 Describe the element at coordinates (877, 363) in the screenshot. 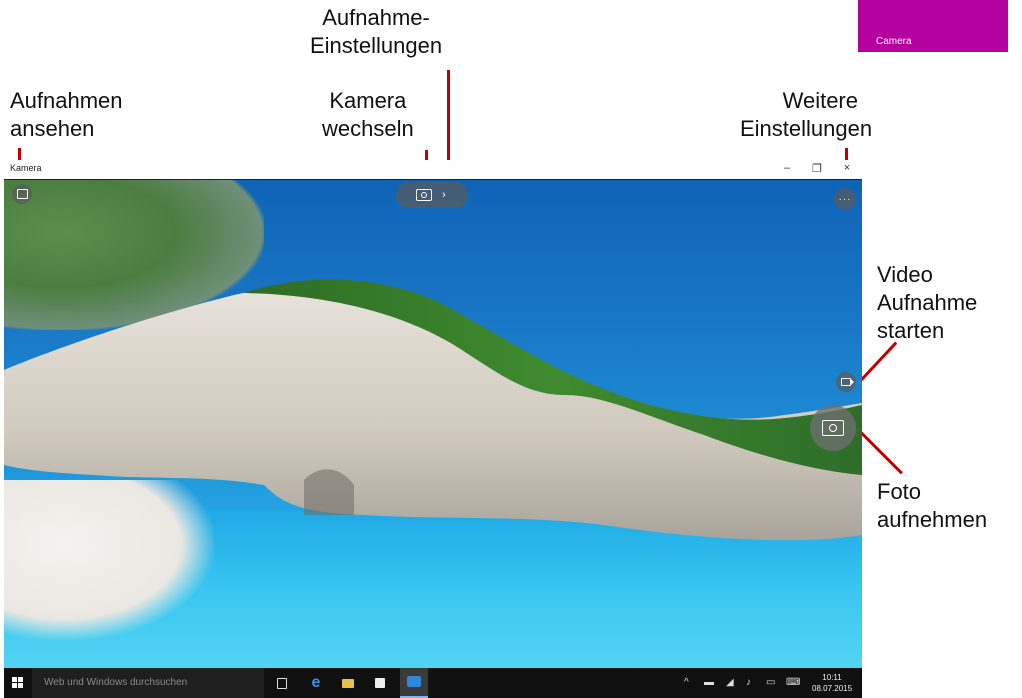

I see `pointer-line-start-video` at that location.